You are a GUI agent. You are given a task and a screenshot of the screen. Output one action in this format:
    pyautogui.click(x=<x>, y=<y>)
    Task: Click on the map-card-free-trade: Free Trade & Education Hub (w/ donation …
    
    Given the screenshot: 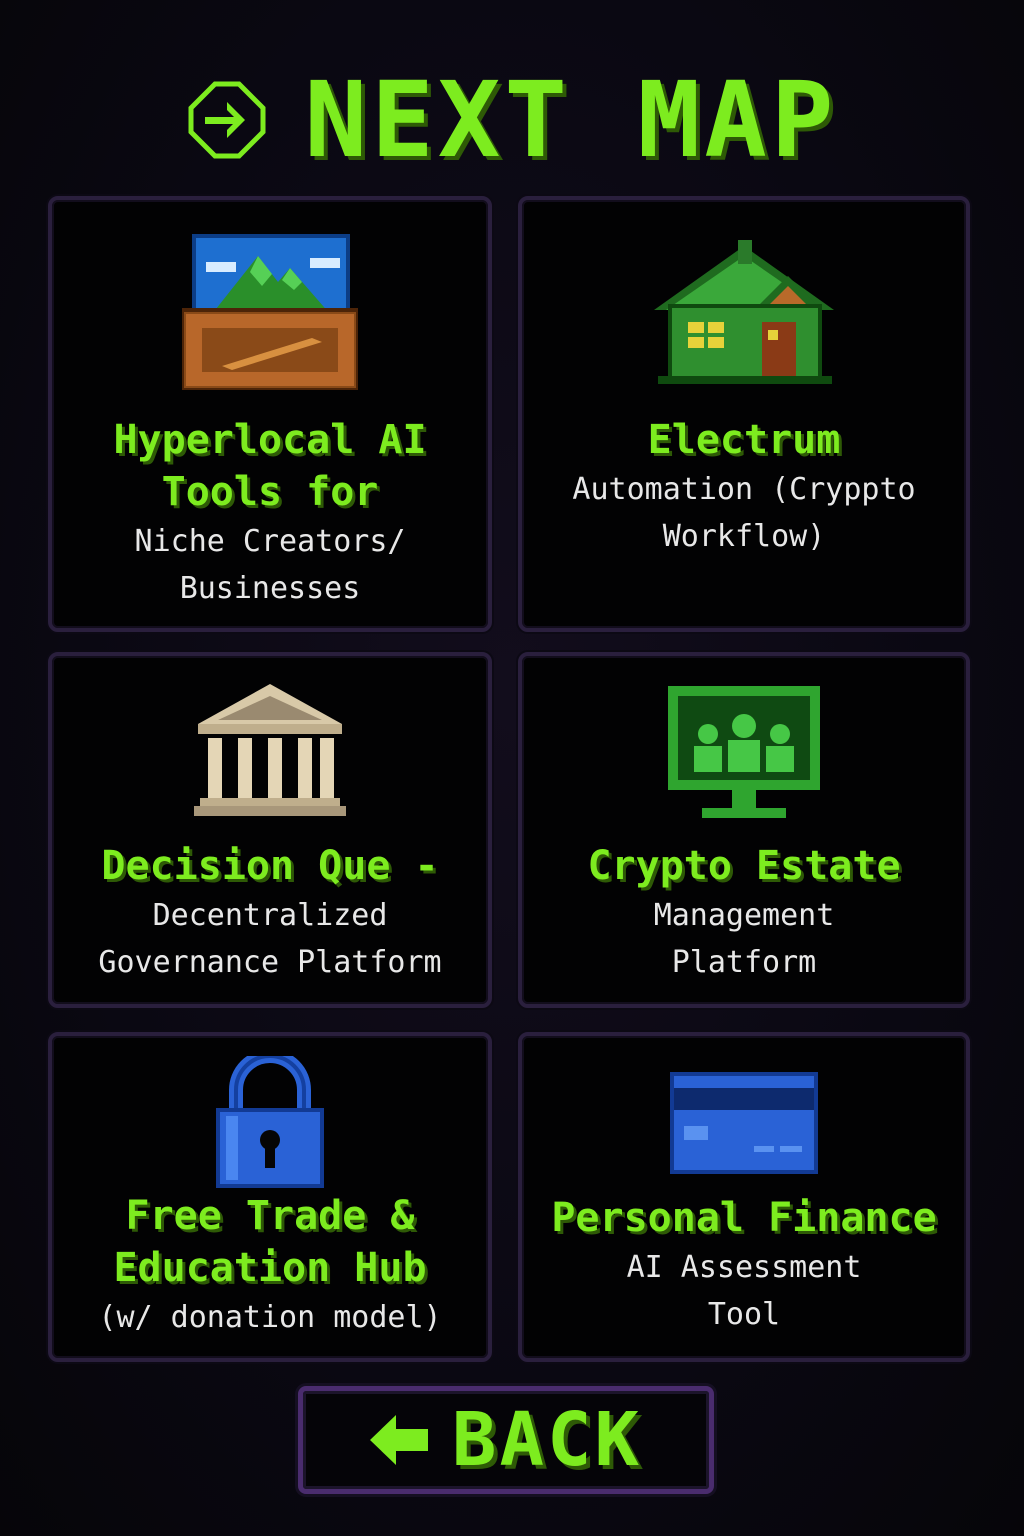 What is the action you would take?
    pyautogui.click(x=270, y=1197)
    